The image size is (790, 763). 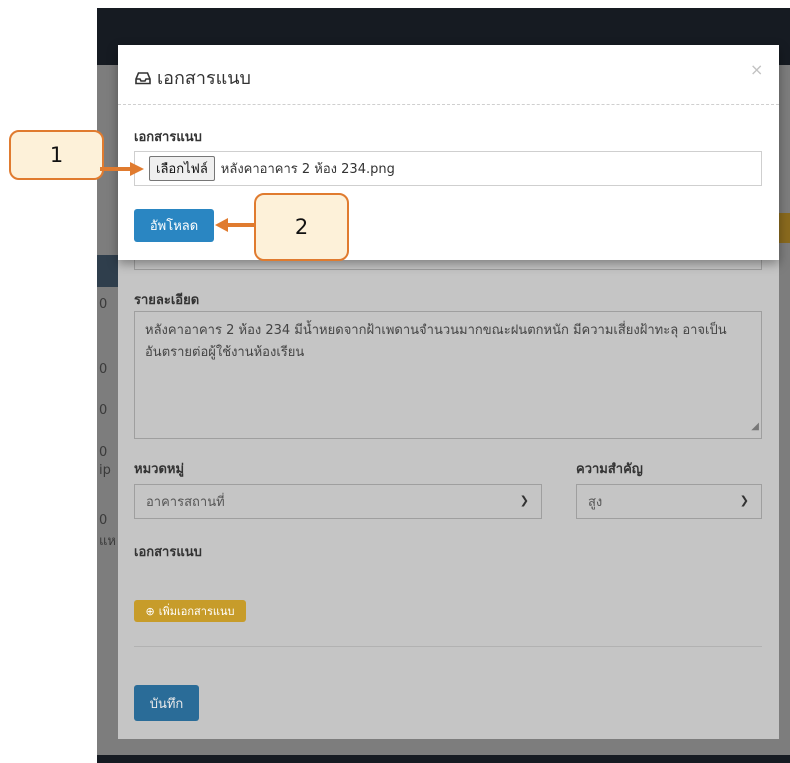 I want to click on save-button: บันทึก, so click(x=166, y=703).